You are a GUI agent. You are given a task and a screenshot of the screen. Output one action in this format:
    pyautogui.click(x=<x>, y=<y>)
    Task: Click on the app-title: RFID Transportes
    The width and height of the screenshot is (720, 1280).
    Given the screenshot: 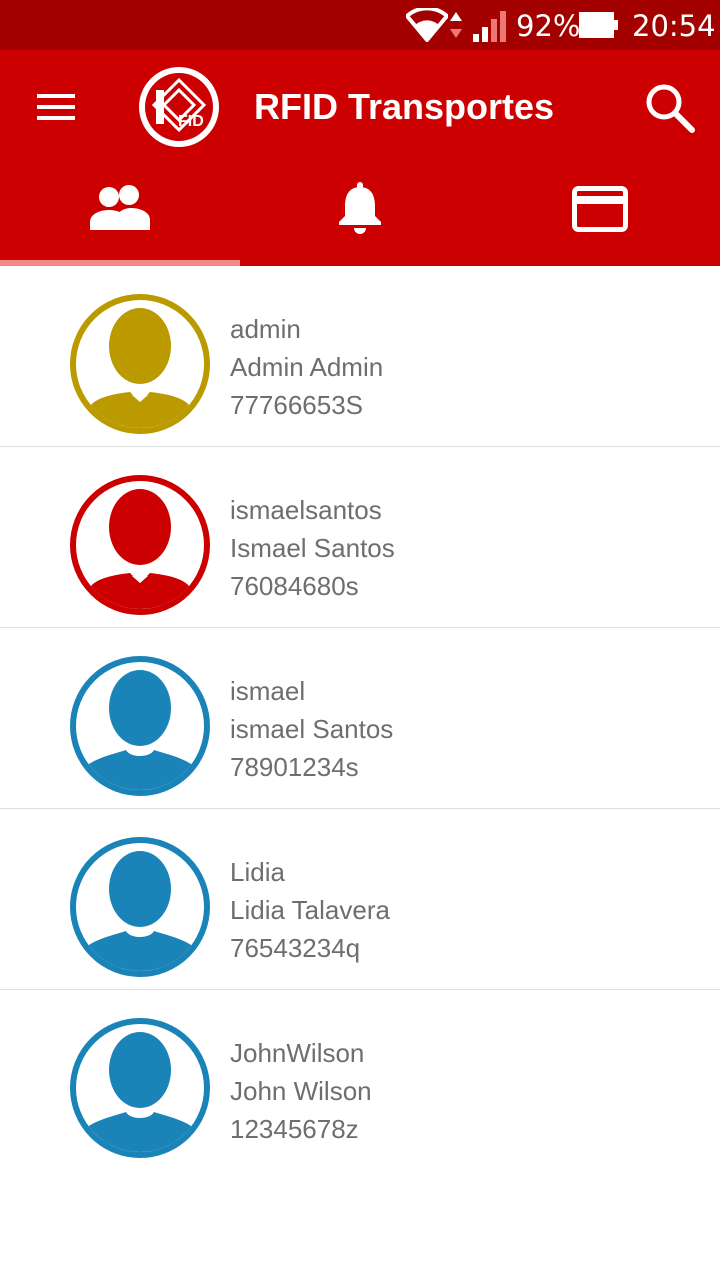 What is the action you would take?
    pyautogui.click(x=404, y=106)
    